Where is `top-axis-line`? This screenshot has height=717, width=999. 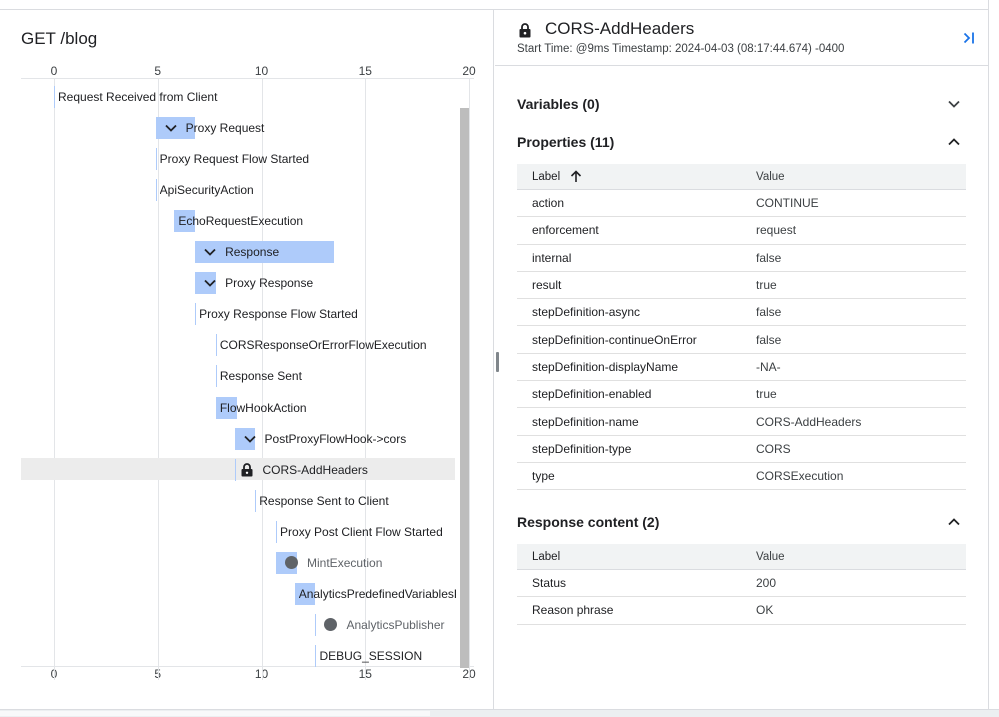
top-axis-line is located at coordinates (247, 78).